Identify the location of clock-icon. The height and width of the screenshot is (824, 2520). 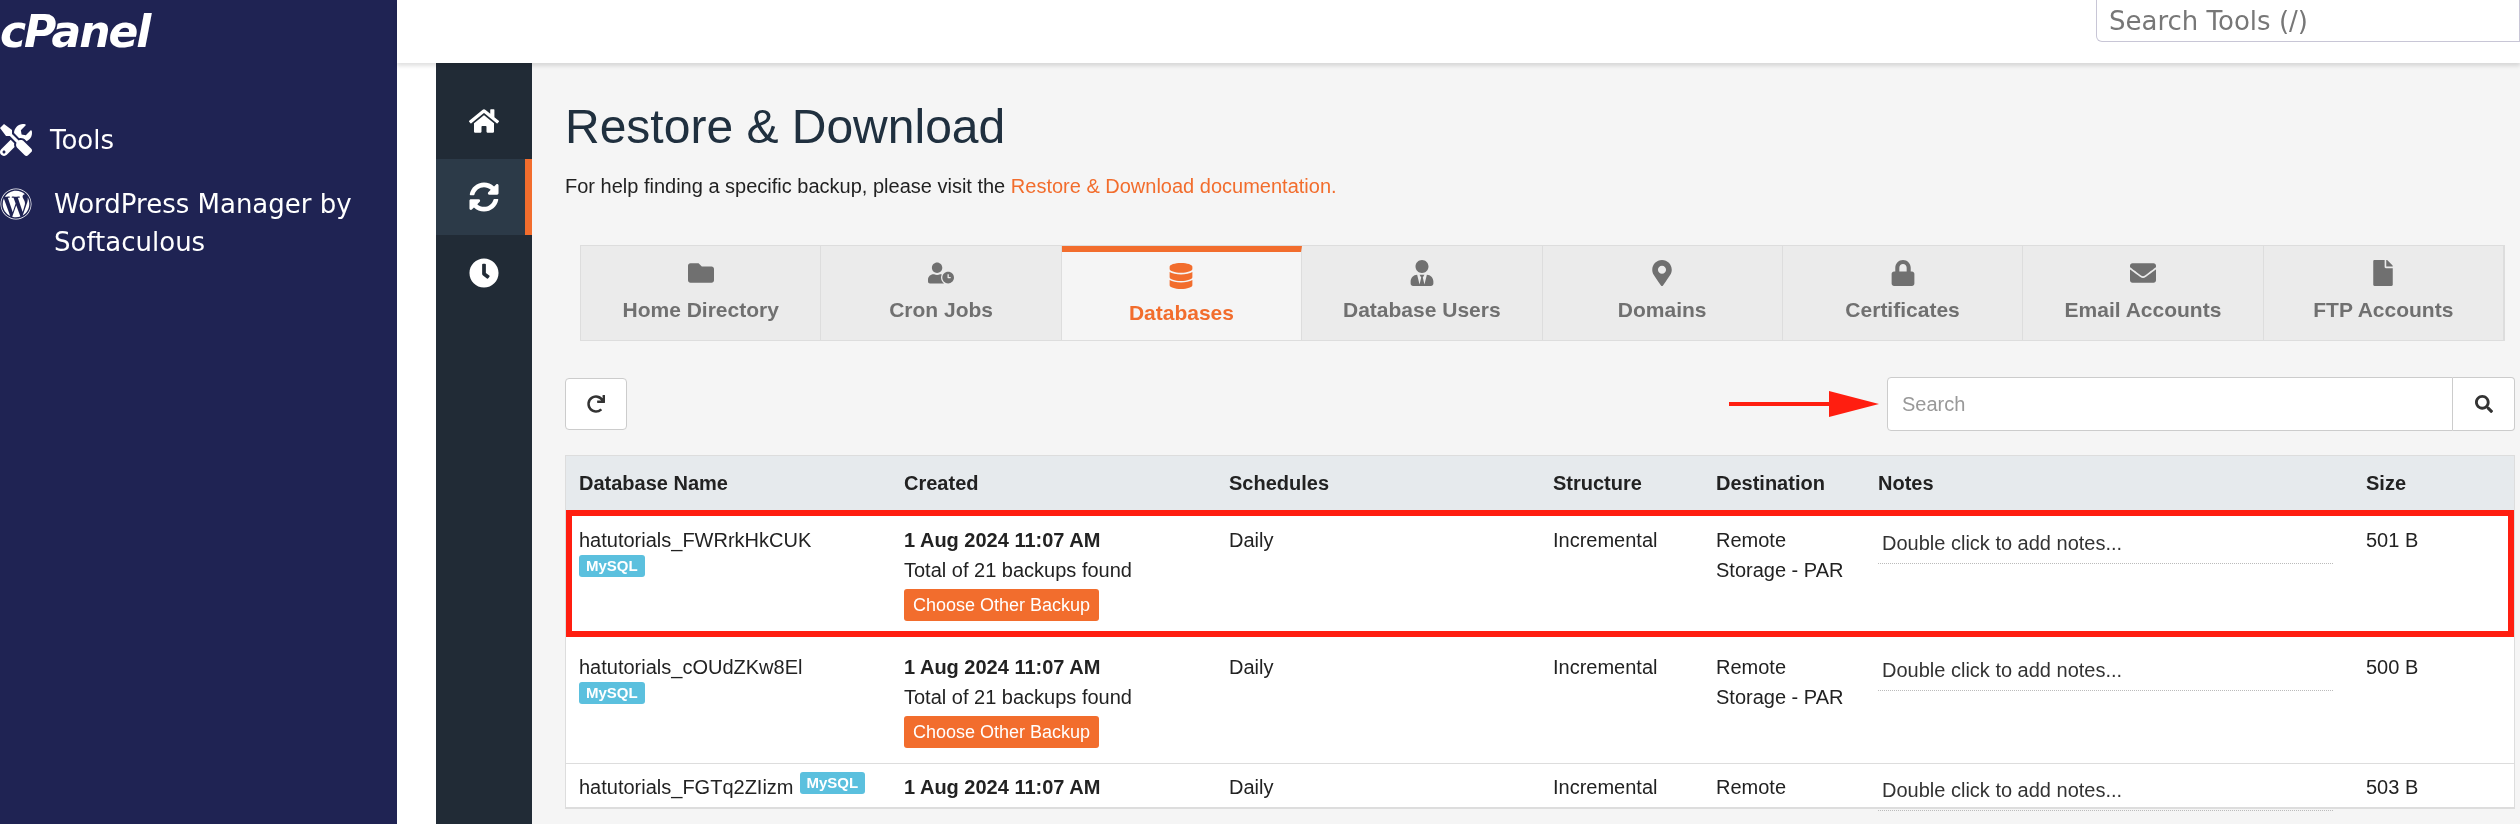
(484, 273).